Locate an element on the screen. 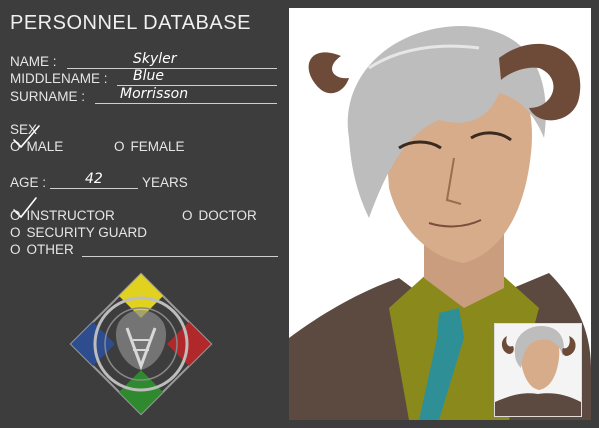 The height and width of the screenshot is (428, 599). age-unit: YEARS is located at coordinates (165, 182).